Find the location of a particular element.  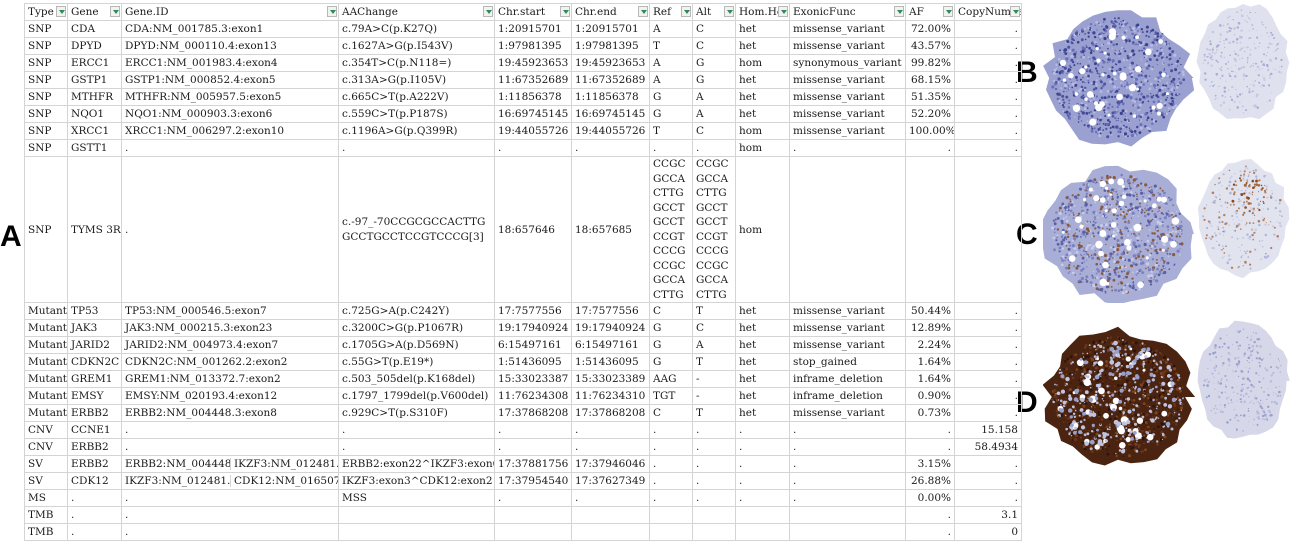

cell-chr-start: 17:37954540 is located at coordinates (533, 481).